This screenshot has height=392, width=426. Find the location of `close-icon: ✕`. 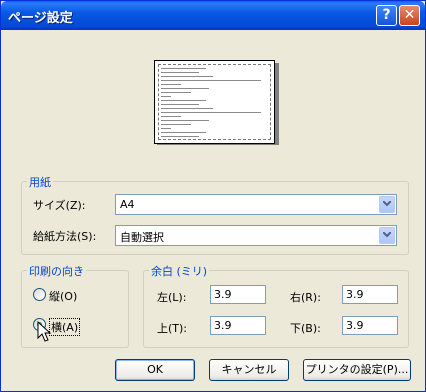

close-icon: ✕ is located at coordinates (409, 15).